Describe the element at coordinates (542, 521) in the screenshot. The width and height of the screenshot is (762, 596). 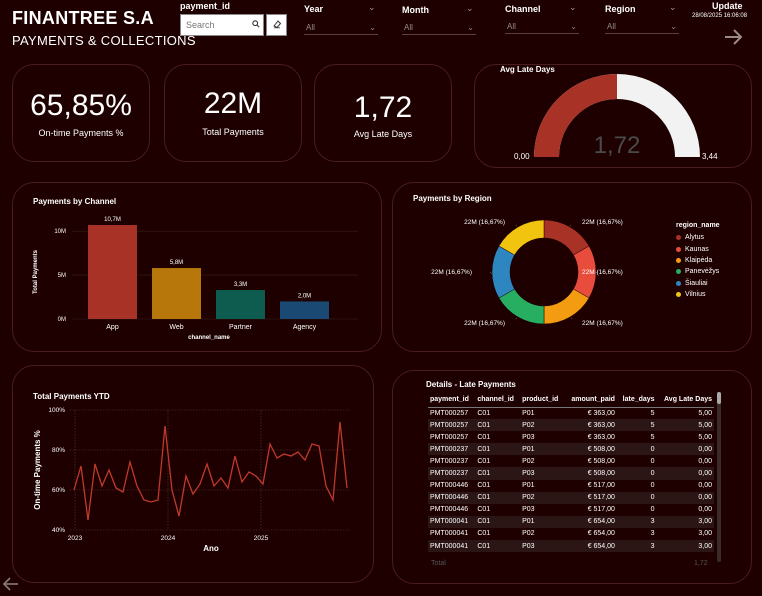
I see `table-cell: P01` at that location.